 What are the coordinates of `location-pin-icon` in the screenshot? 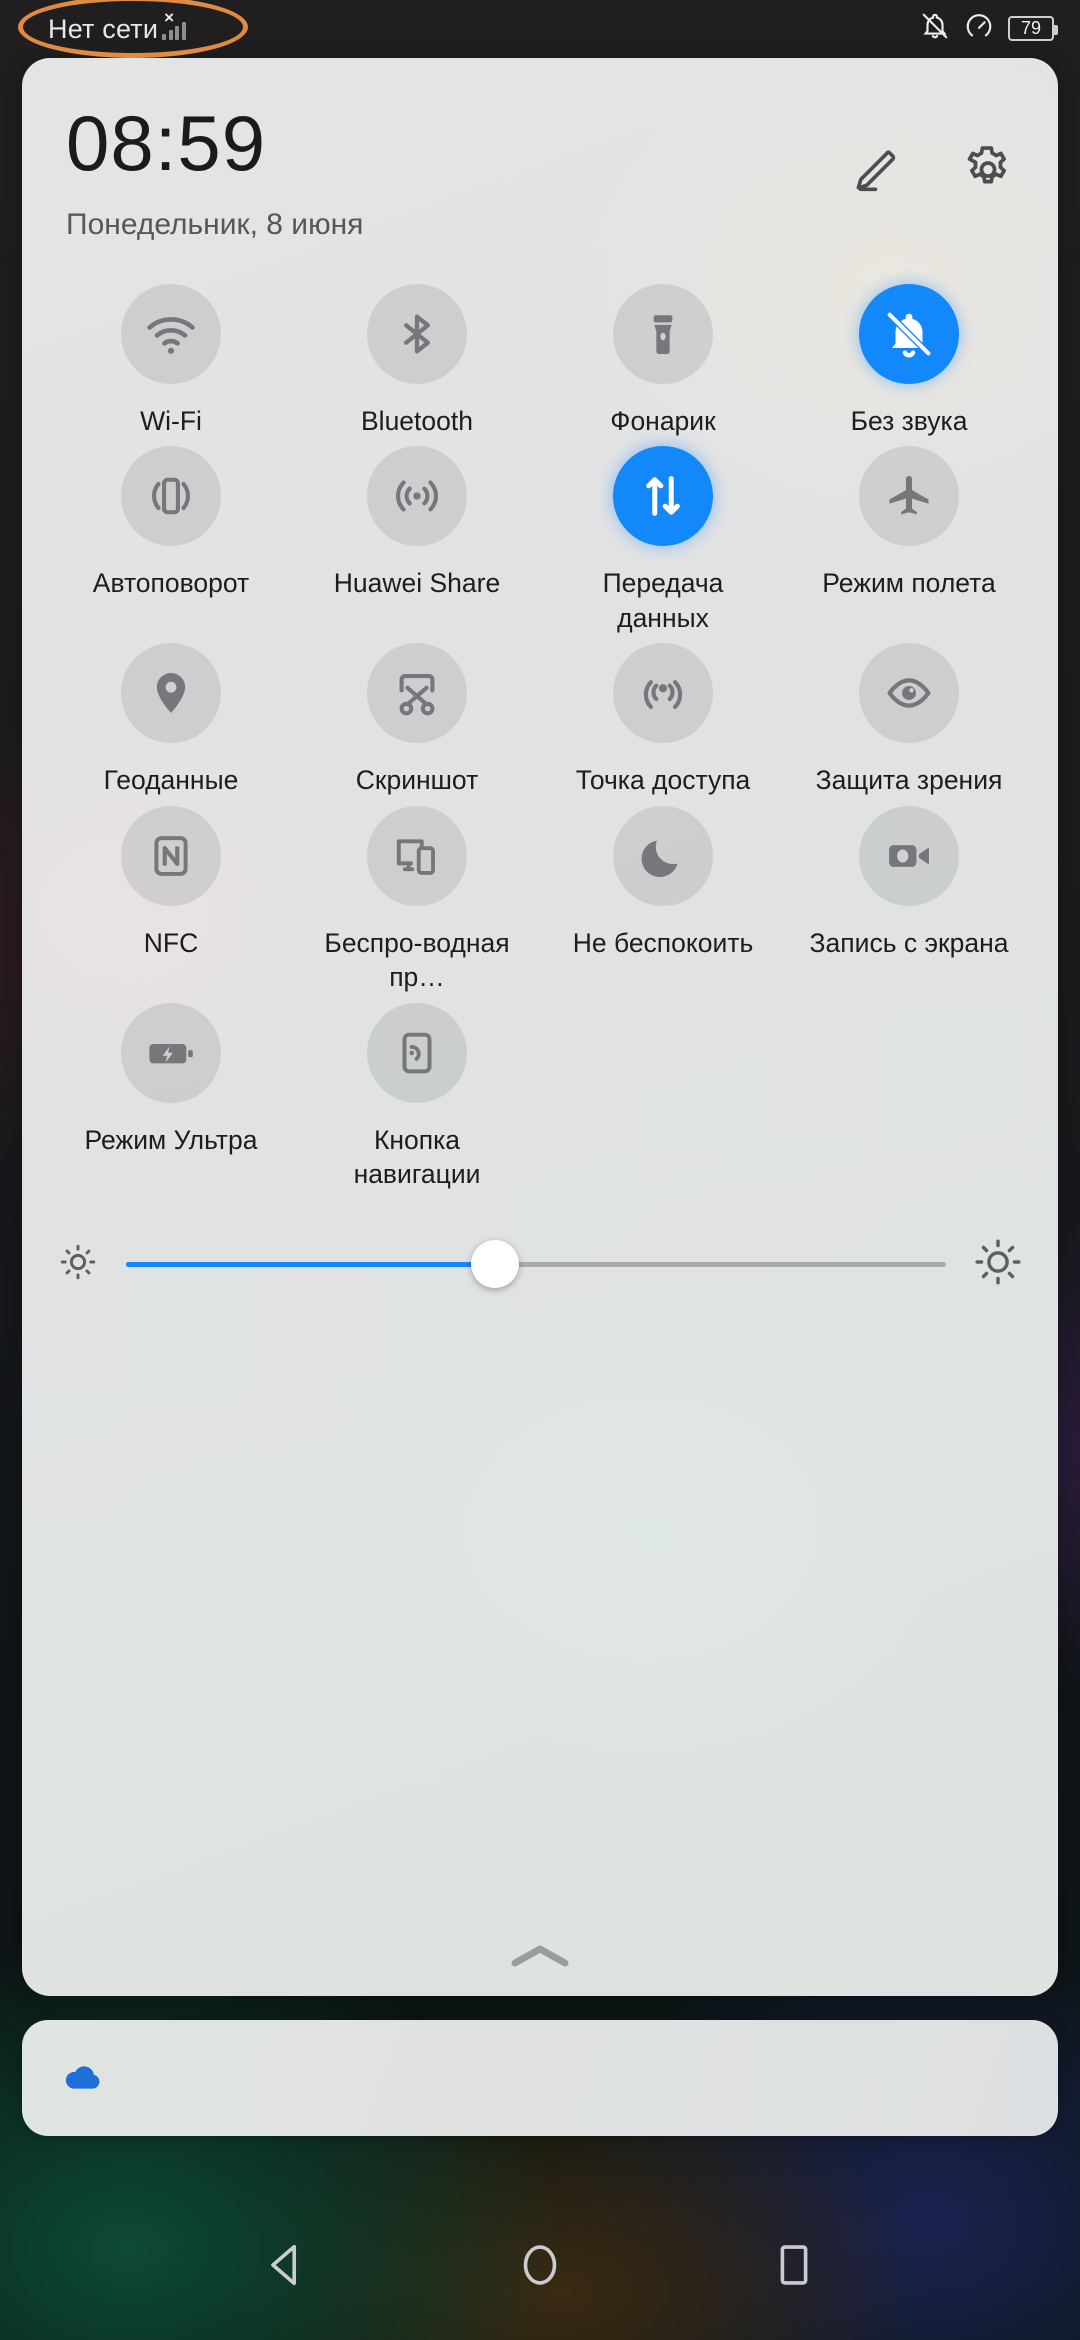 It's located at (171, 693).